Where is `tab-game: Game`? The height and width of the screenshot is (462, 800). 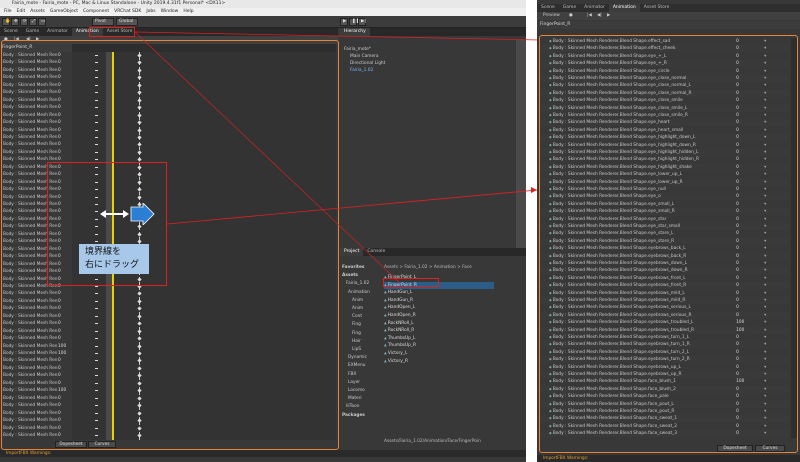
tab-game: Game is located at coordinates (32, 32).